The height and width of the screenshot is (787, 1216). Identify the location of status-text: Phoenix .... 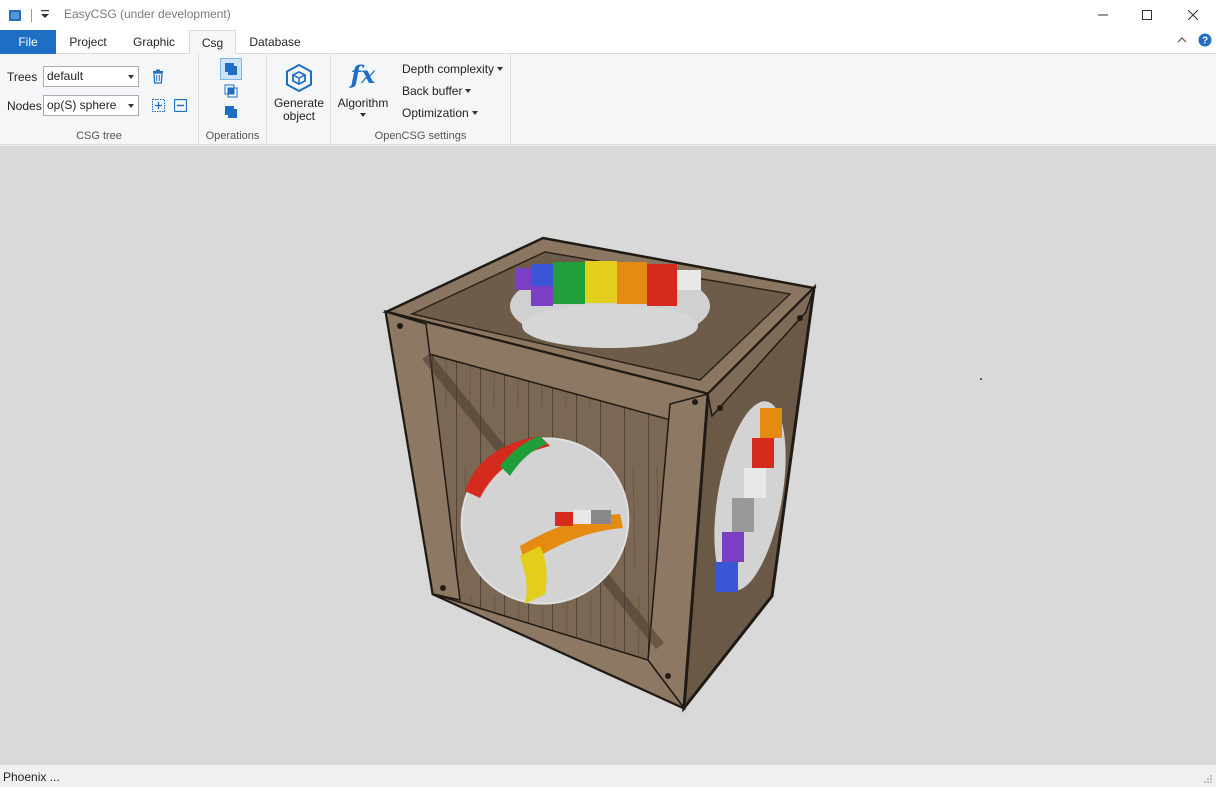
(31, 777).